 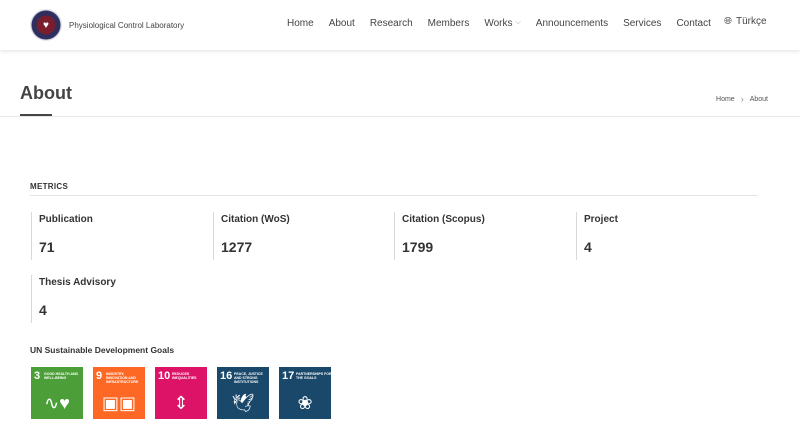 I want to click on metric-label: Thesis Advisory, so click(x=77, y=282).